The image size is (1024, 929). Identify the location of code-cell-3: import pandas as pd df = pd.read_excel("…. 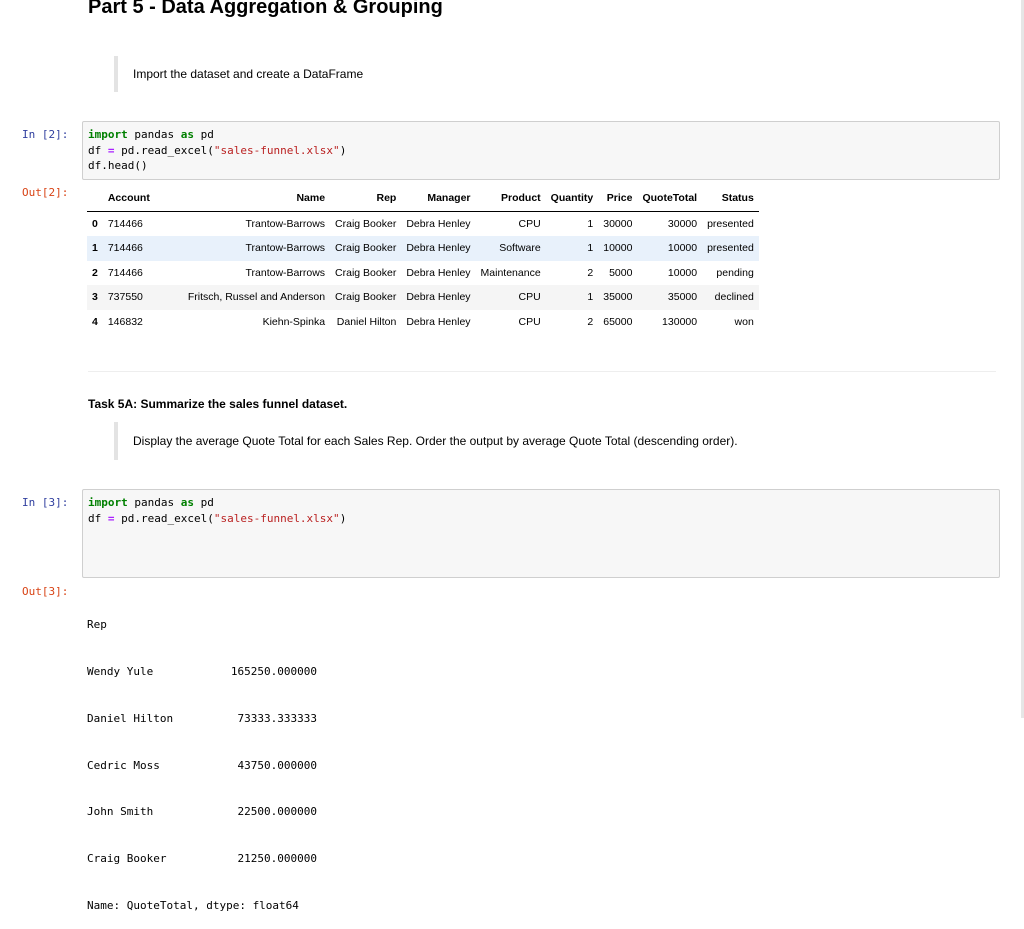
(541, 533).